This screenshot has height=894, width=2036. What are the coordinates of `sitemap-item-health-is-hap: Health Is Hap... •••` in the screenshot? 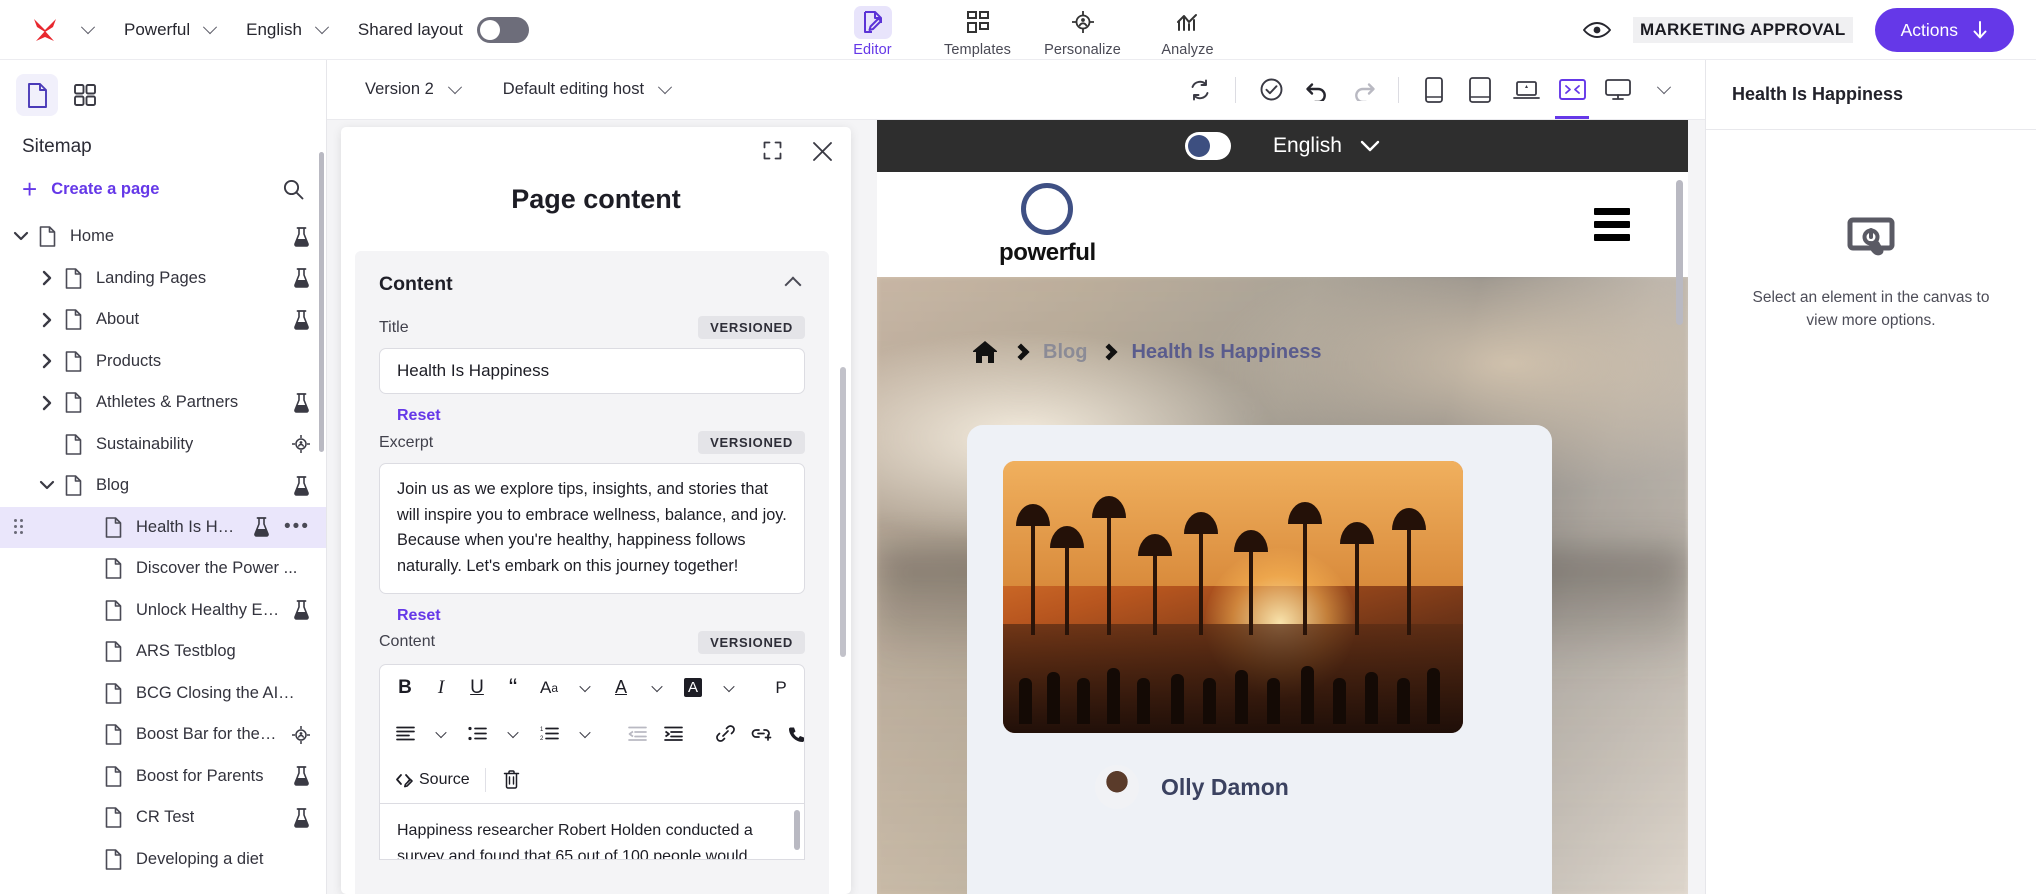 It's located at (163, 527).